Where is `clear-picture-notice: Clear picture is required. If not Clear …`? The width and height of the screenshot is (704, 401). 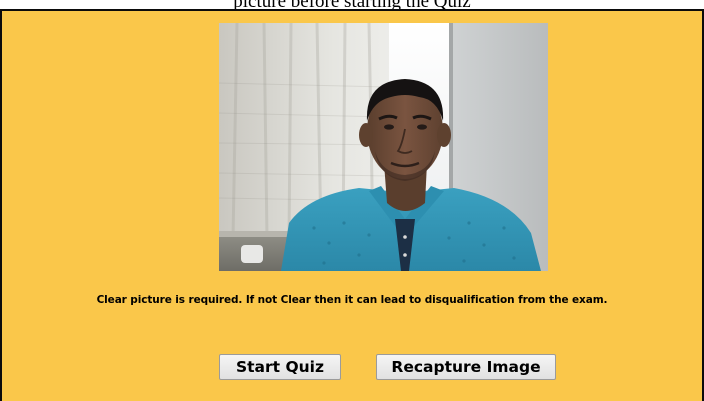
clear-picture-notice: Clear picture is required. If not Clear … is located at coordinates (352, 300).